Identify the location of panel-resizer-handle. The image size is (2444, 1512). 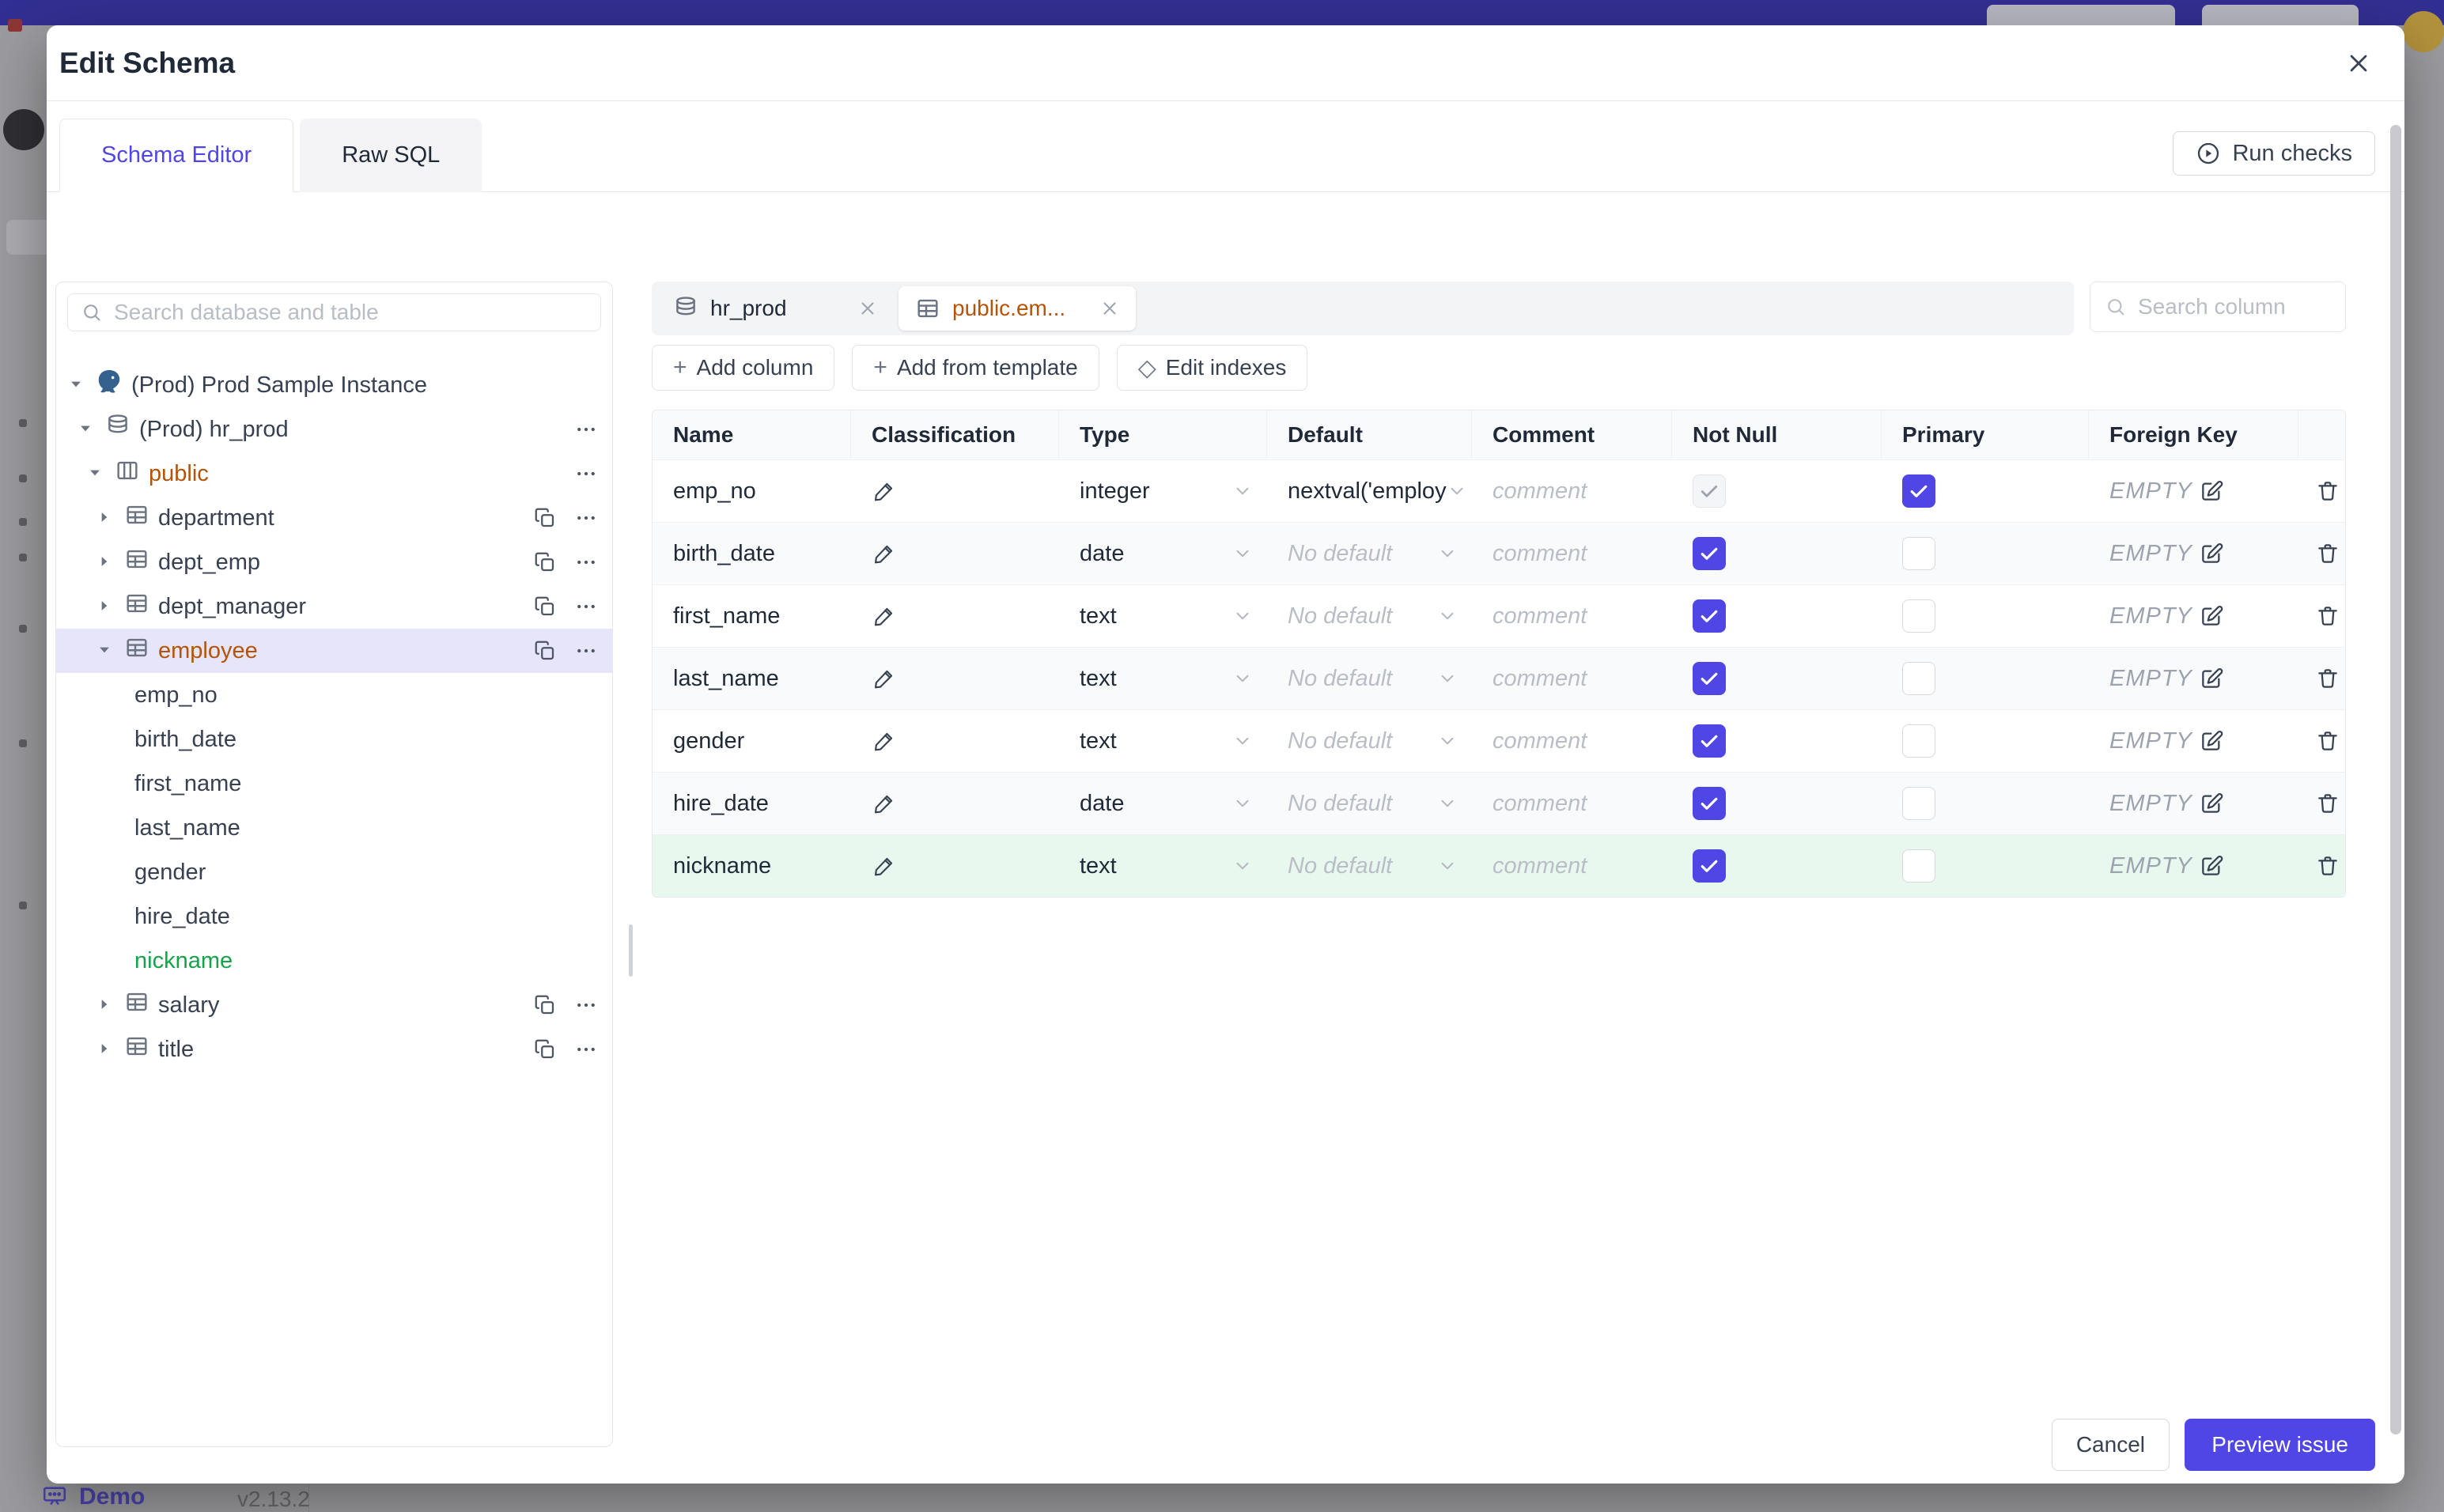
(631, 951).